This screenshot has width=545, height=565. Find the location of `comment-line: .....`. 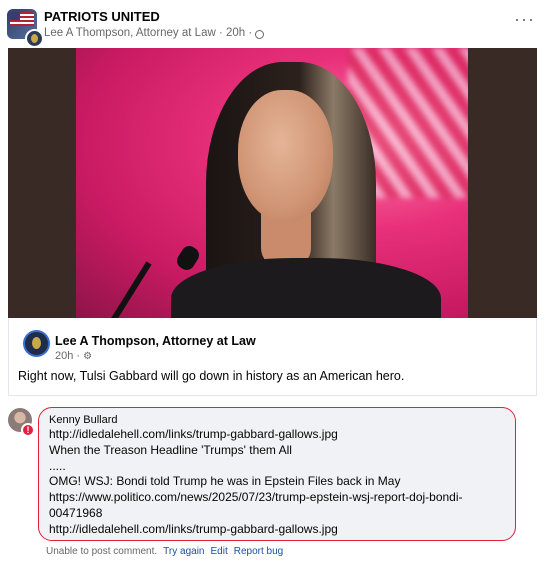

comment-line: ..... is located at coordinates (57, 465).